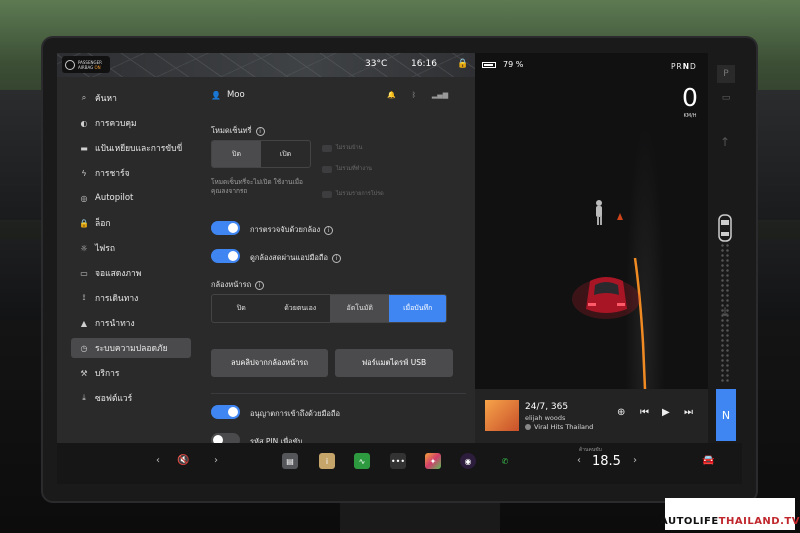 The image size is (800, 533). Describe the element at coordinates (579, 460) in the screenshot. I see `temp-down-chevron-icon: ‹` at that location.